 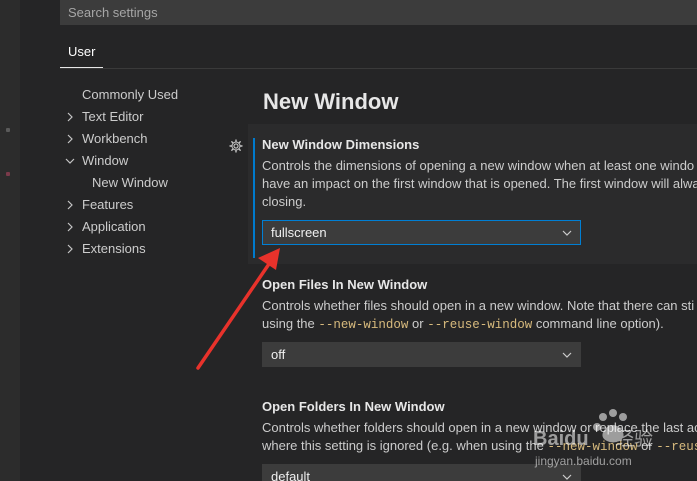 What do you see at coordinates (108, 204) in the screenshot?
I see `toc-item-label: Features` at bounding box center [108, 204].